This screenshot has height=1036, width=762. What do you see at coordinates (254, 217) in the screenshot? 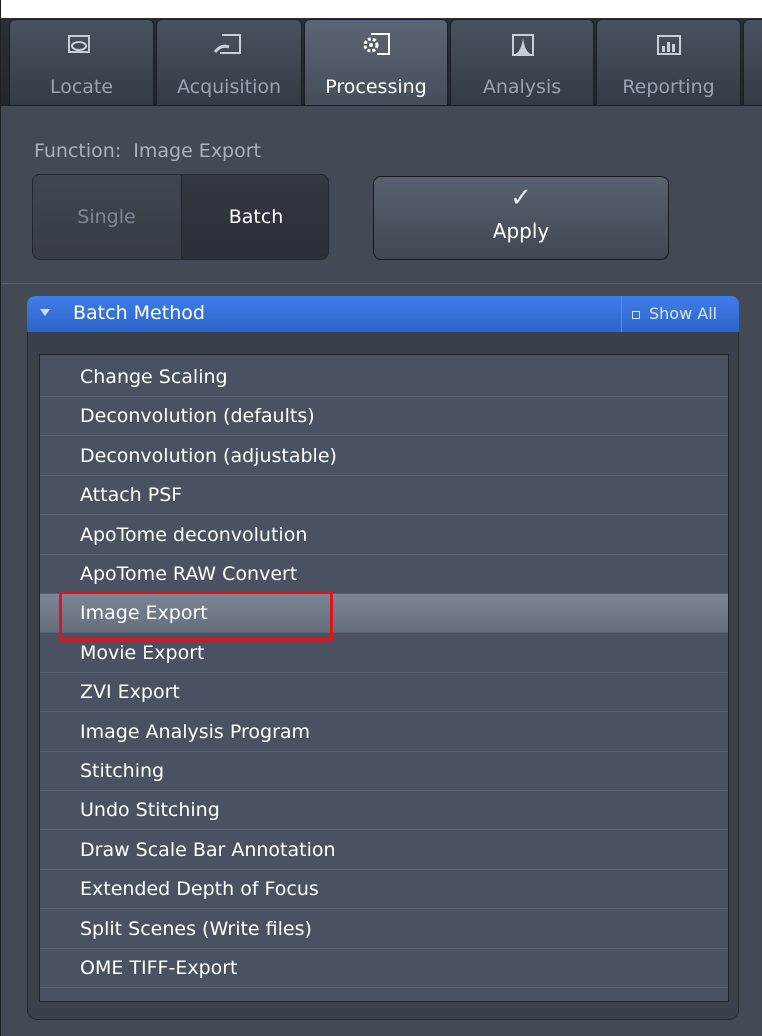
I see `batch-mode-button: Batch` at bounding box center [254, 217].